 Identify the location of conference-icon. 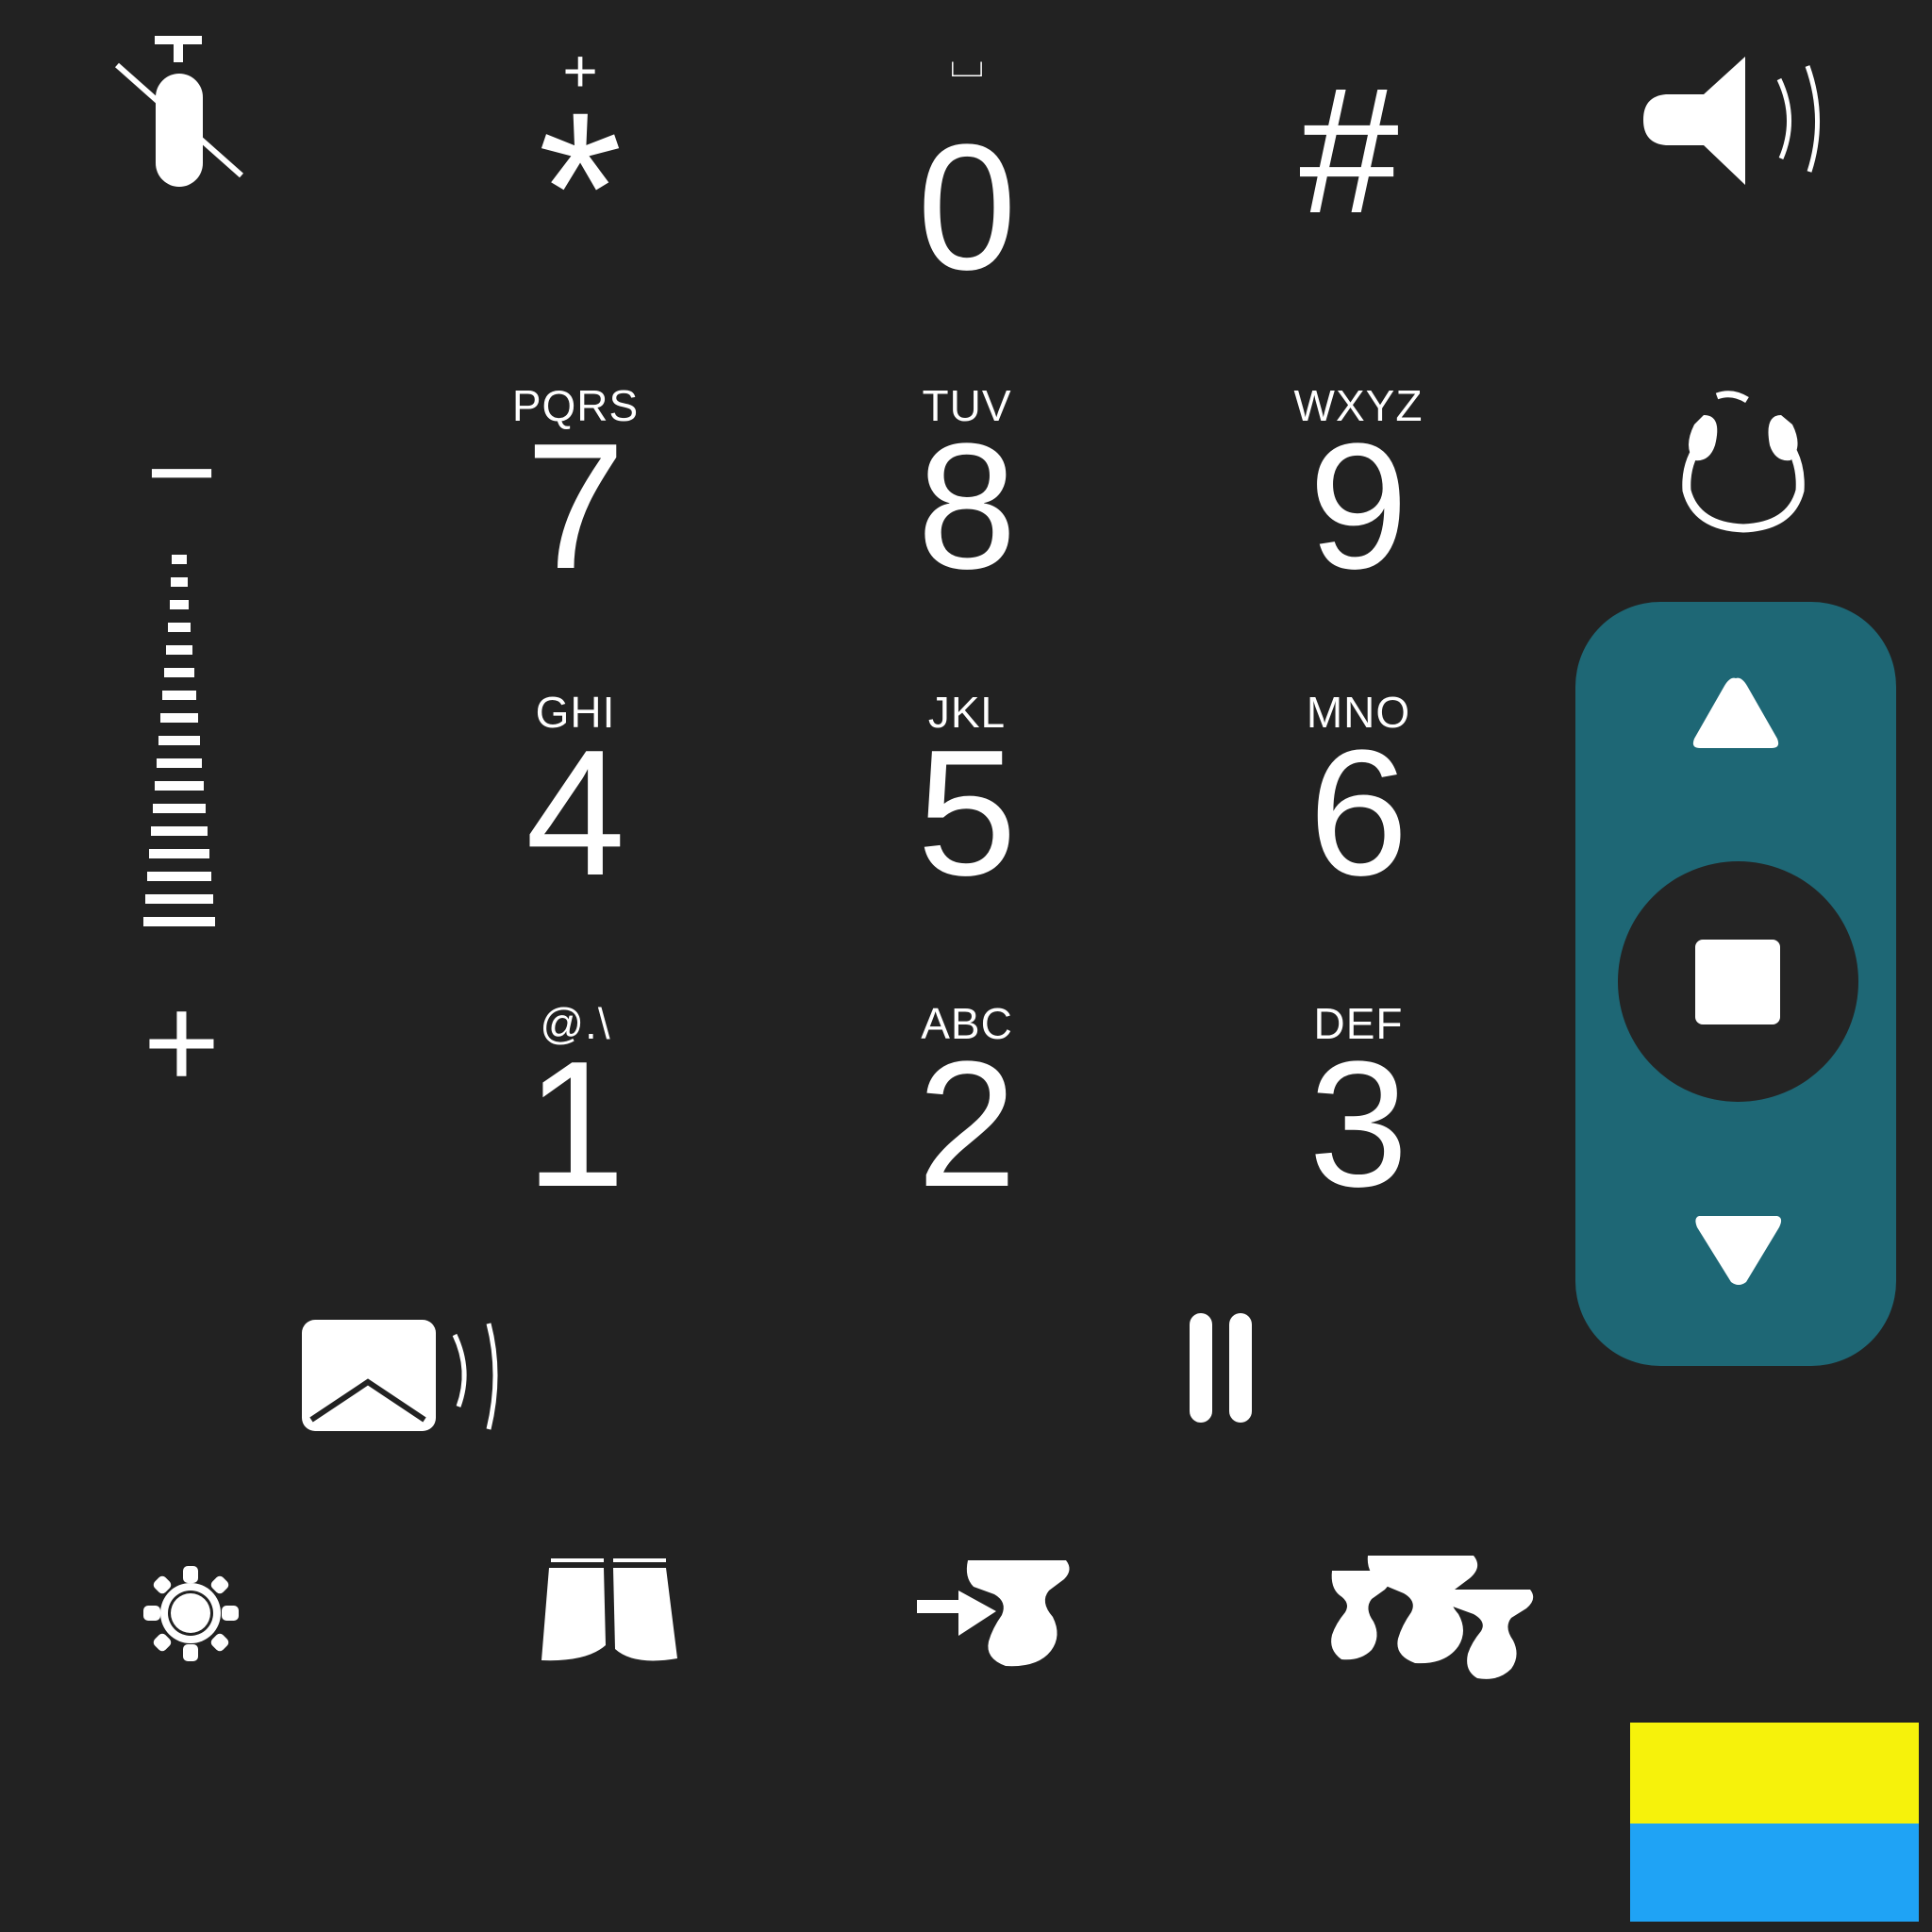
(1432, 1618).